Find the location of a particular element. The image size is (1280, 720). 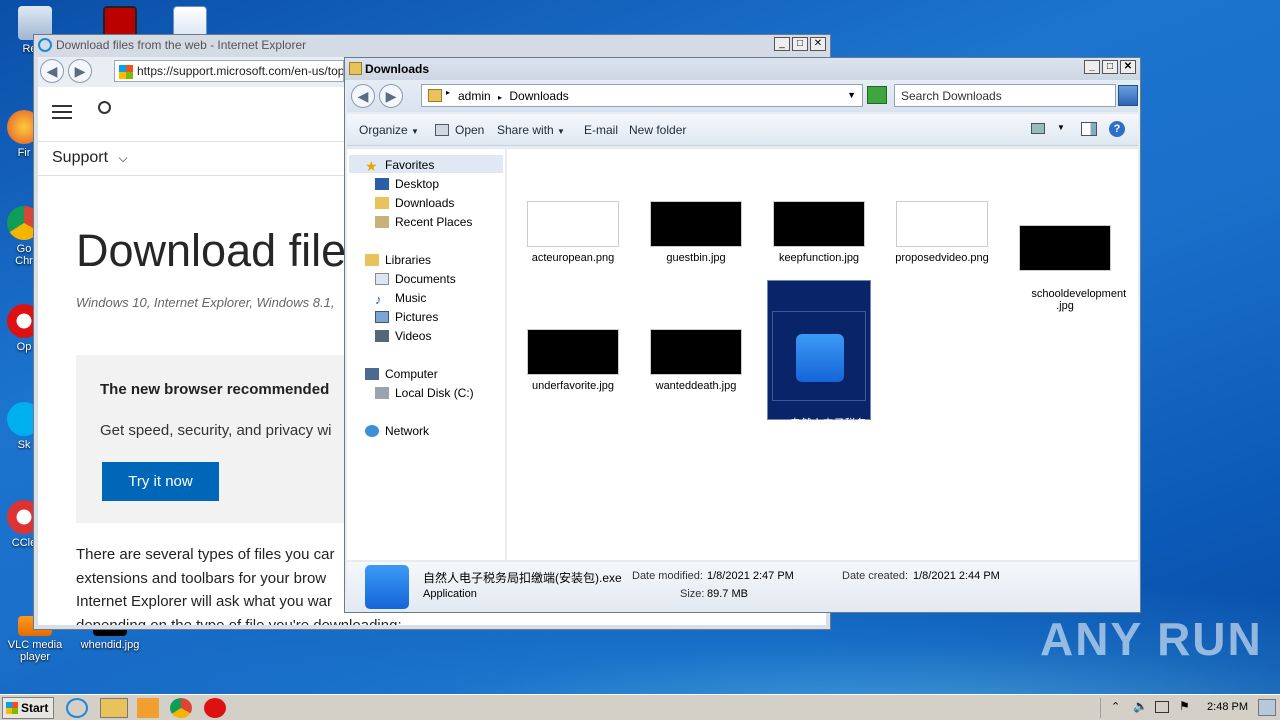

share-with-menu: Share with ▼ is located at coordinates (531, 130).